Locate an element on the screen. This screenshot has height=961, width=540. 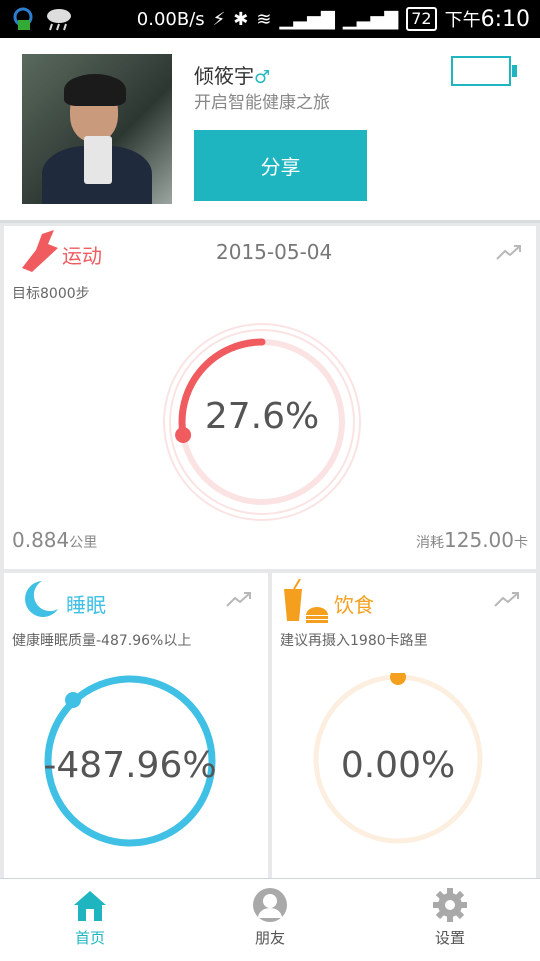
sleep-title: 睡眠 is located at coordinates (86, 605).